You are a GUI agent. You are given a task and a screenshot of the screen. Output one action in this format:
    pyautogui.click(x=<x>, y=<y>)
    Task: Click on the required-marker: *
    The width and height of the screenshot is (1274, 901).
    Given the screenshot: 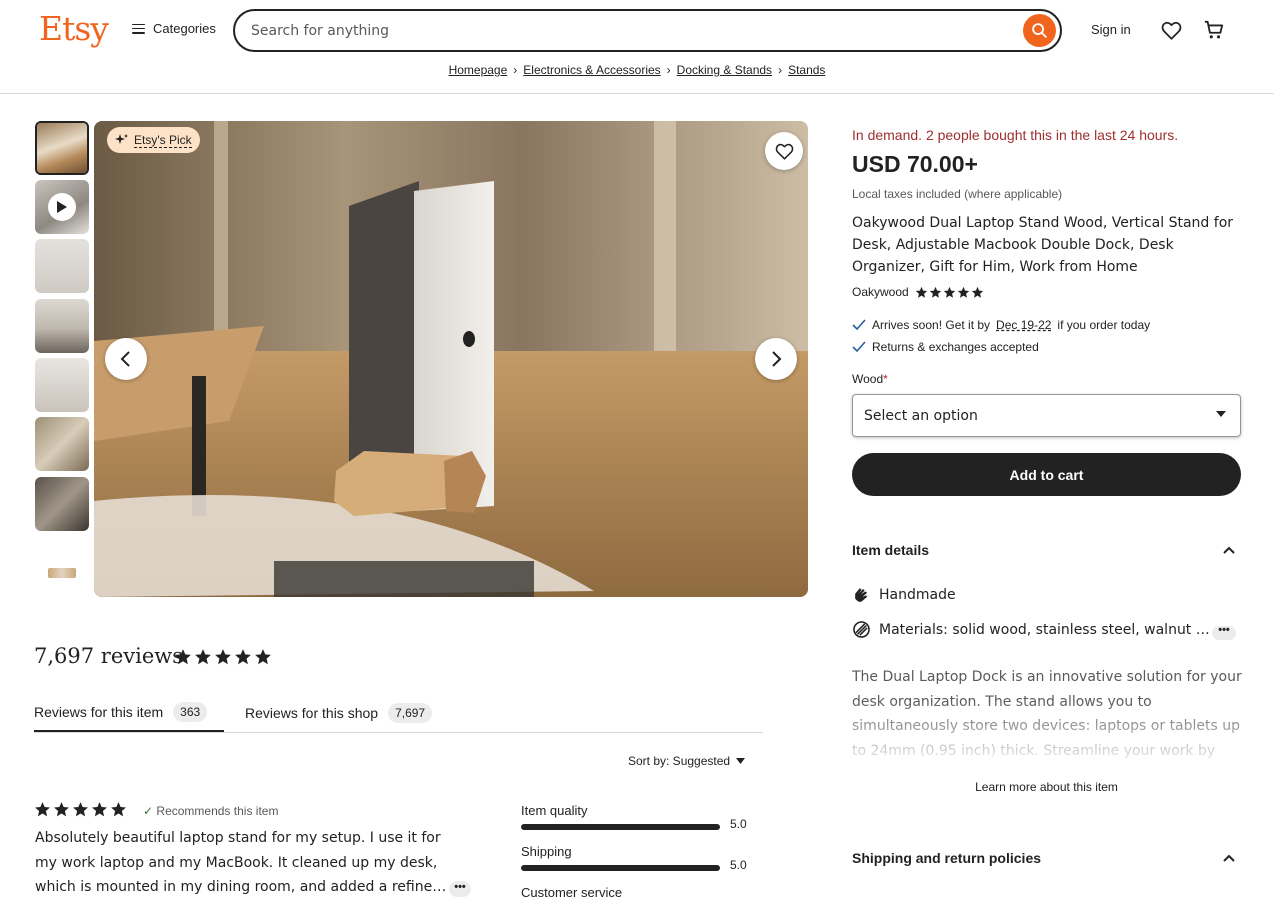 What is the action you would take?
    pyautogui.click(x=885, y=379)
    